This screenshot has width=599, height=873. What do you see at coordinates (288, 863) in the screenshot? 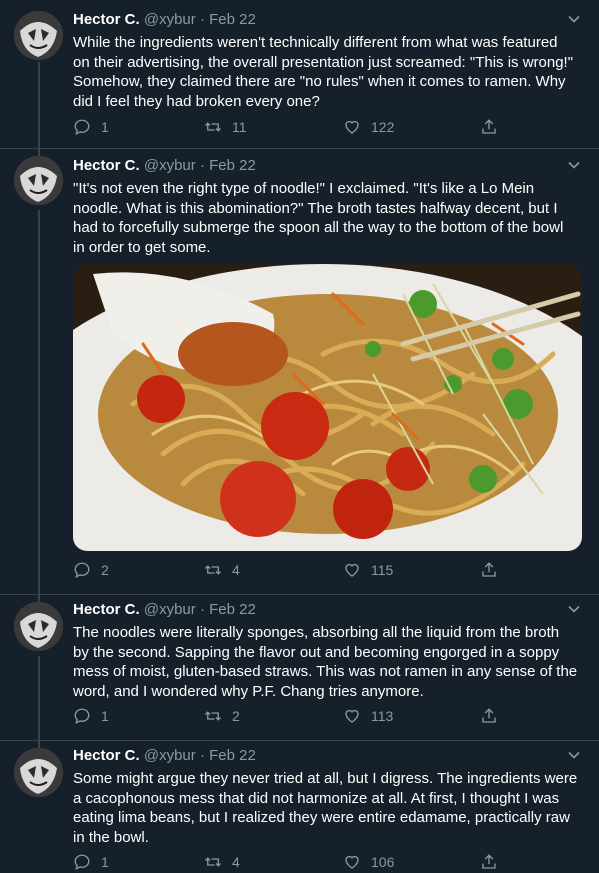
I see `tweet-actions: 1 4 106` at bounding box center [288, 863].